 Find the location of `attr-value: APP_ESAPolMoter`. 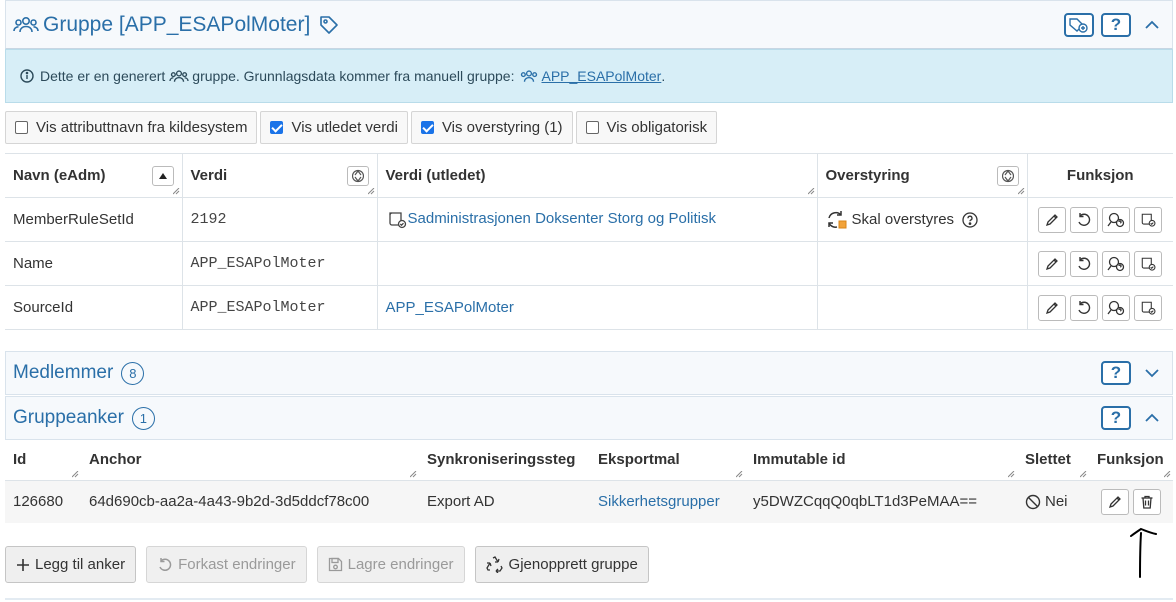

attr-value: APP_ESAPolMoter is located at coordinates (280, 263).